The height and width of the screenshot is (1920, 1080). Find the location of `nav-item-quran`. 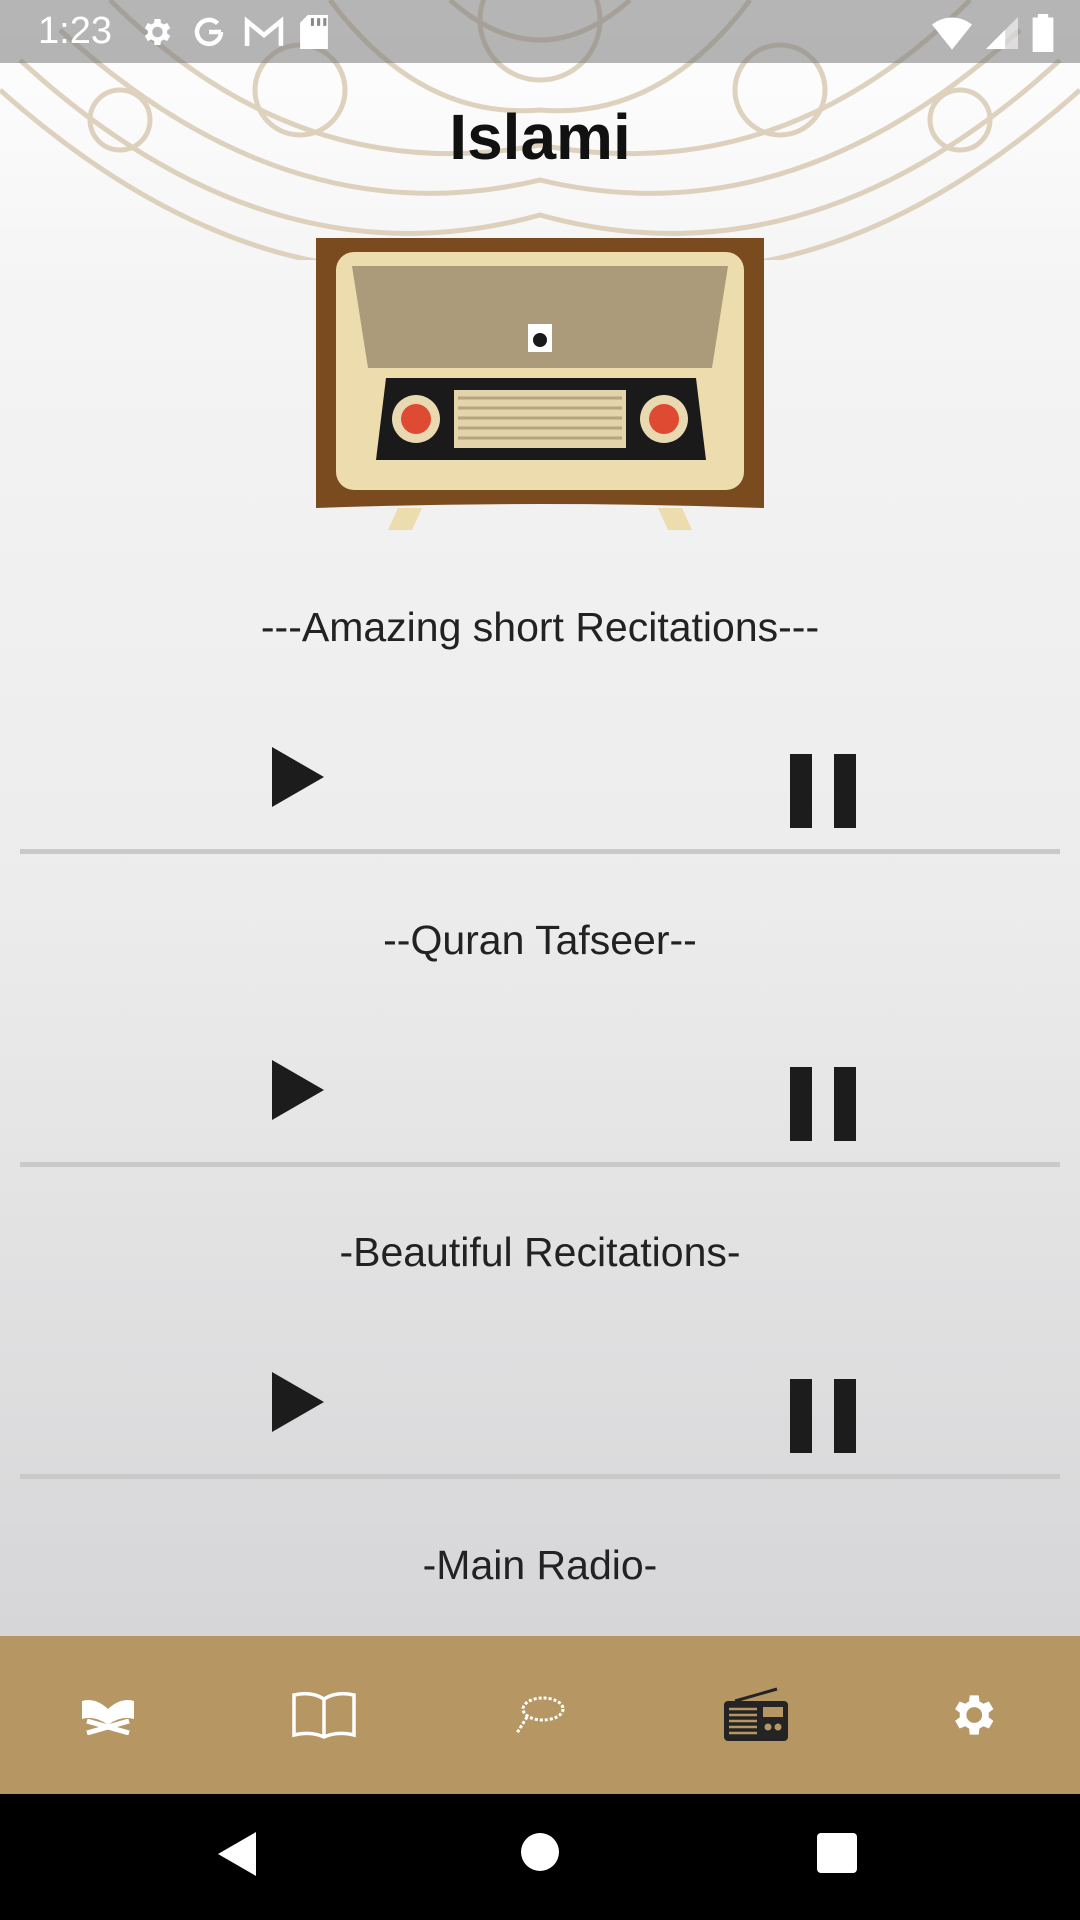

nav-item-quran is located at coordinates (108, 1715).